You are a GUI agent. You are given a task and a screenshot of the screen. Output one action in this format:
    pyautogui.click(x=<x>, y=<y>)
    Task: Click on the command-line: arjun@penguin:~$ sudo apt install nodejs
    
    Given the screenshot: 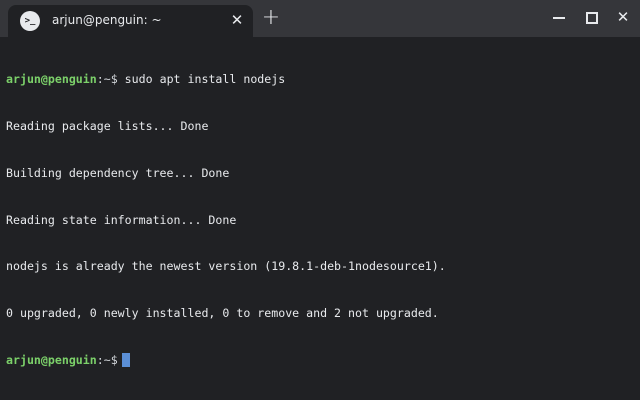 What is the action you would take?
    pyautogui.click(x=320, y=80)
    